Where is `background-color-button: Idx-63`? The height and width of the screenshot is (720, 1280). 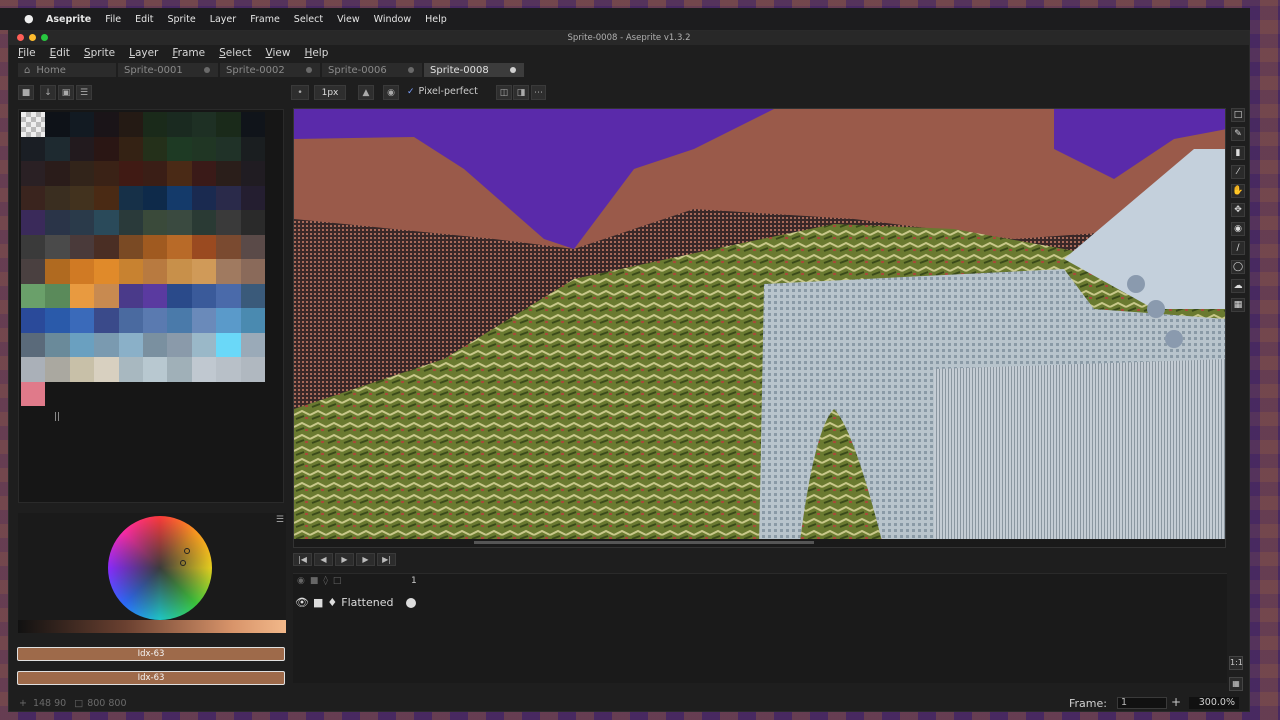 background-color-button: Idx-63 is located at coordinates (151, 678).